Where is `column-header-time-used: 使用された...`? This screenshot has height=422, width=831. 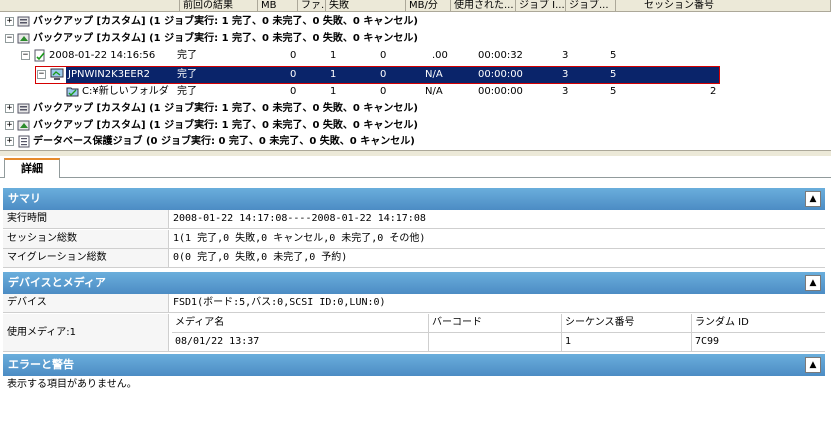 column-header-time-used: 使用された... is located at coordinates (483, 6).